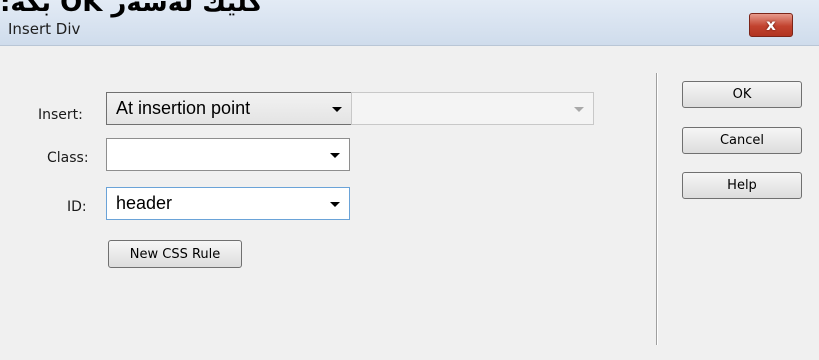  What do you see at coordinates (742, 185) in the screenshot?
I see `help-button: Help` at bounding box center [742, 185].